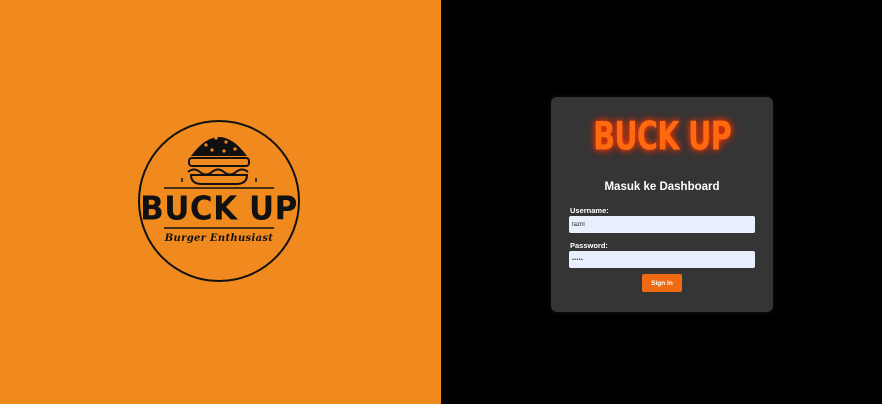 The image size is (882, 404). I want to click on logo-brand-text: BUCK UP, so click(219, 209).